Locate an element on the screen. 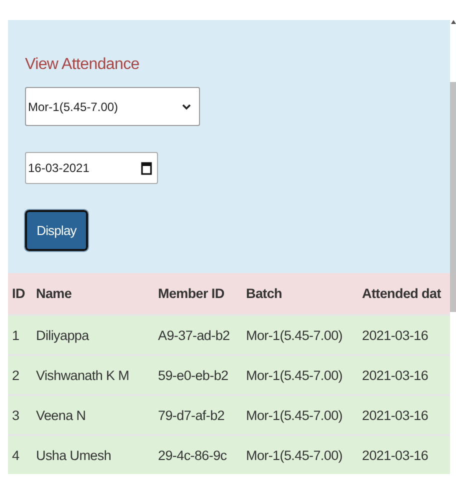 This screenshot has height=477, width=456. column-header: Member ID is located at coordinates (198, 294).